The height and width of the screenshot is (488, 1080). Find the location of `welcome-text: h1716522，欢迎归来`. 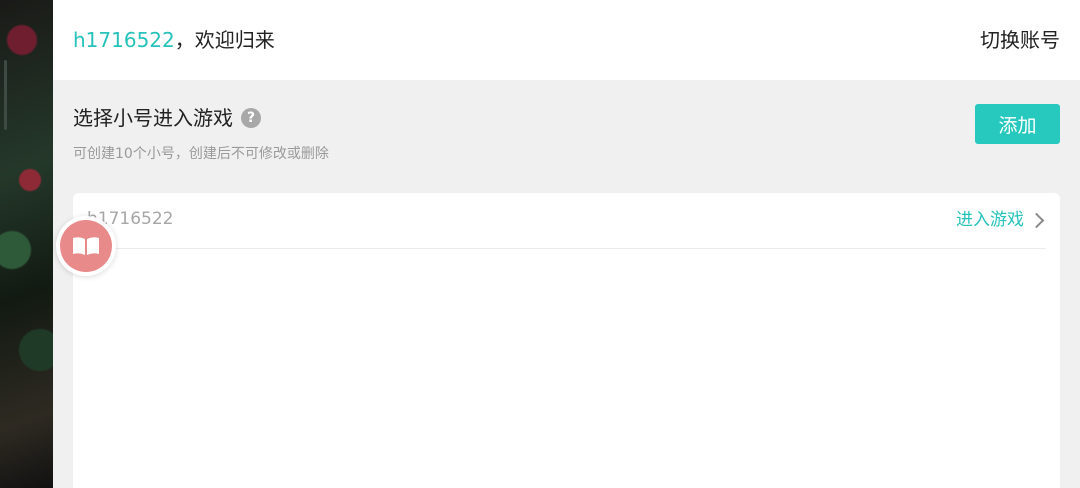

welcome-text: h1716522，欢迎归来 is located at coordinates (174, 40).